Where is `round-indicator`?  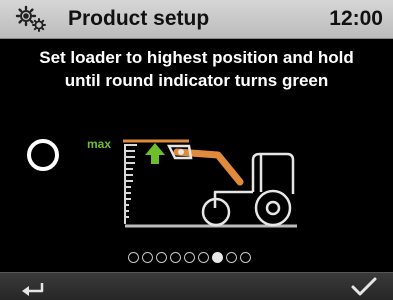 round-indicator is located at coordinates (43, 155).